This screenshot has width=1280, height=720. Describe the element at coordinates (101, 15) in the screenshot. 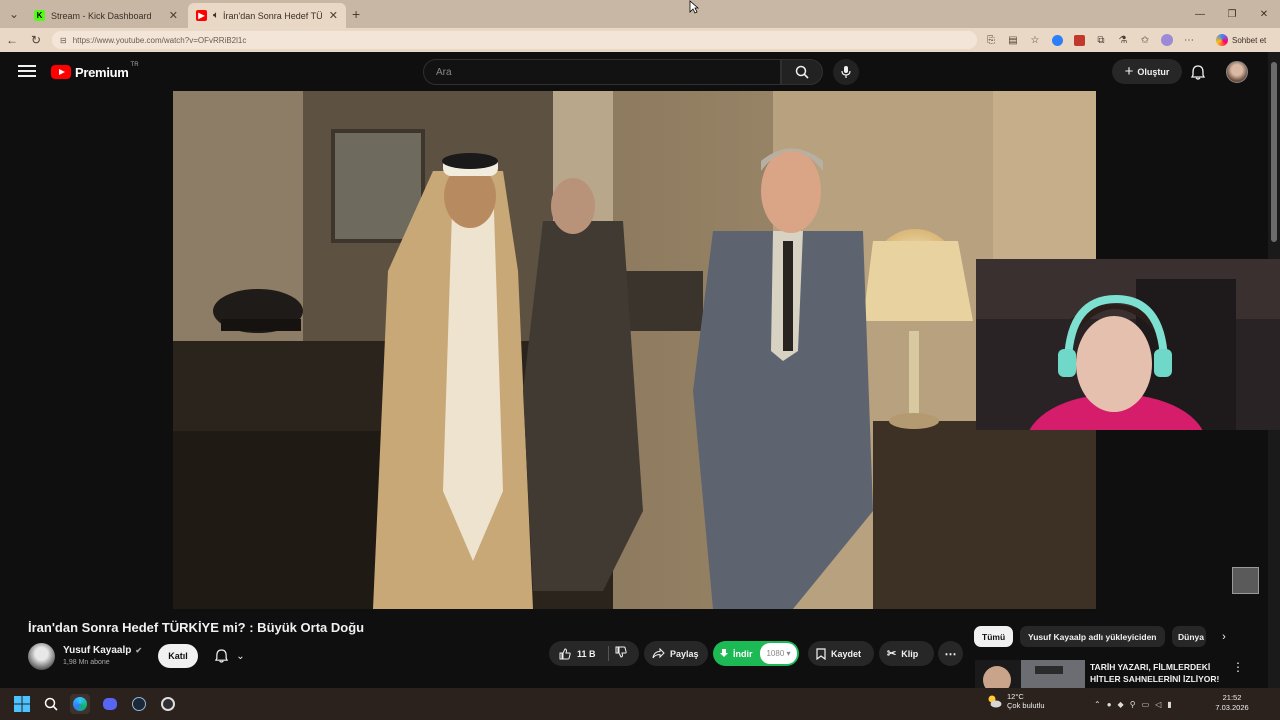

I see `tab-label: Stream - Kick Dashboard` at that location.